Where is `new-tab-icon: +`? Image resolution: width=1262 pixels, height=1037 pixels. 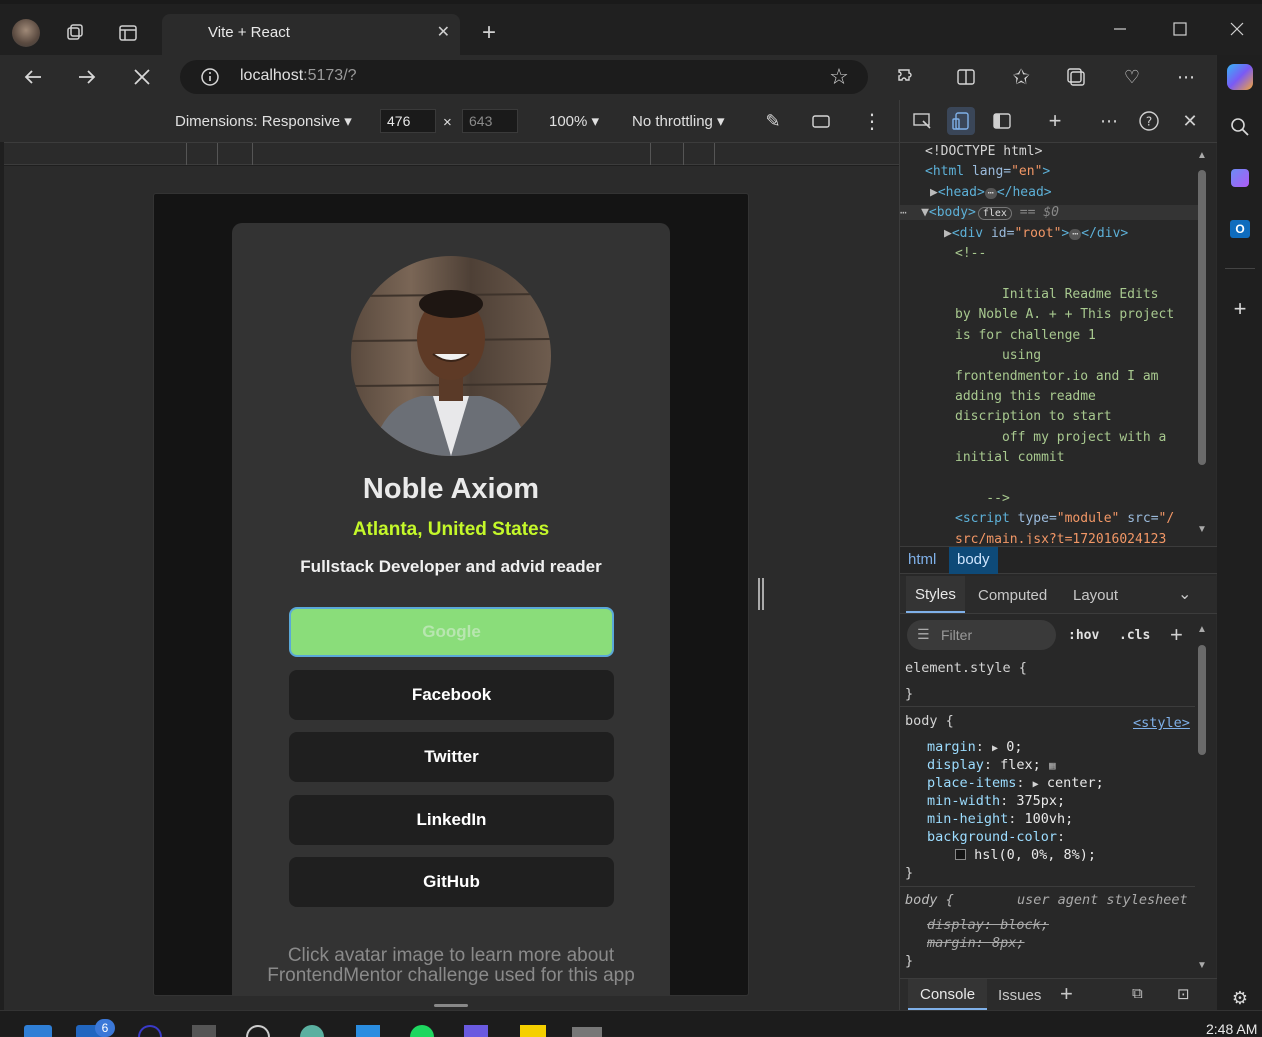 new-tab-icon: + is located at coordinates (489, 33).